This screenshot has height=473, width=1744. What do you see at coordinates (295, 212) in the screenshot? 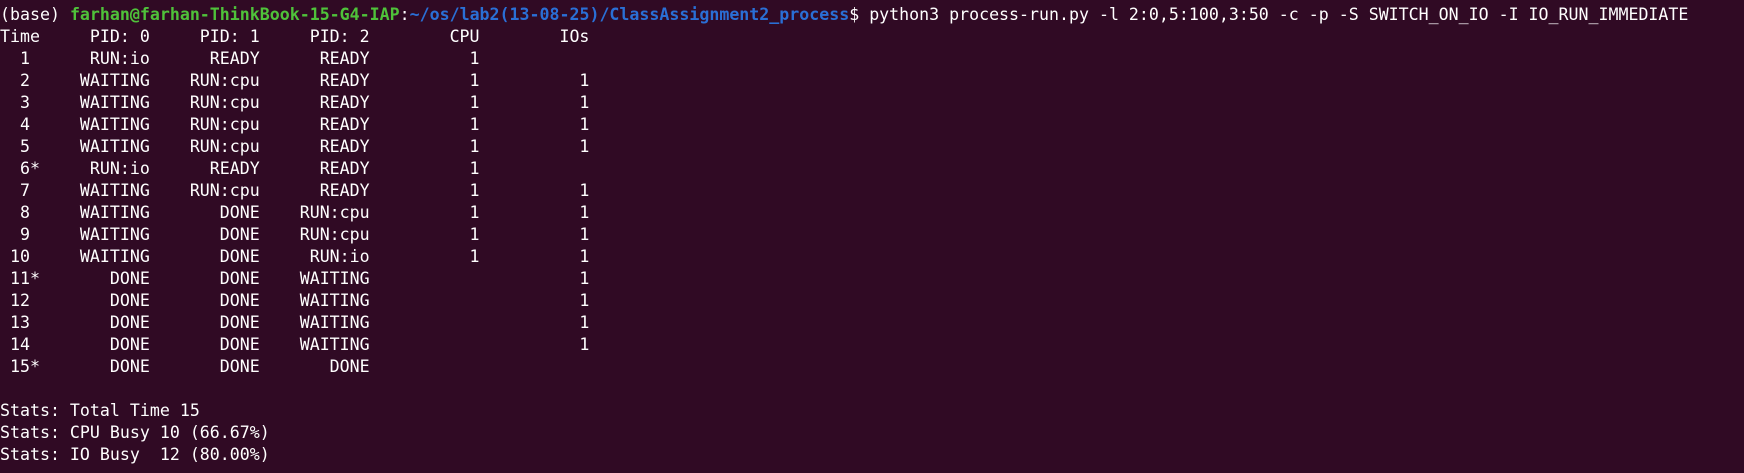
I see `table-row: 8 WAITING DONE RUN:cpu 1 1` at bounding box center [295, 212].